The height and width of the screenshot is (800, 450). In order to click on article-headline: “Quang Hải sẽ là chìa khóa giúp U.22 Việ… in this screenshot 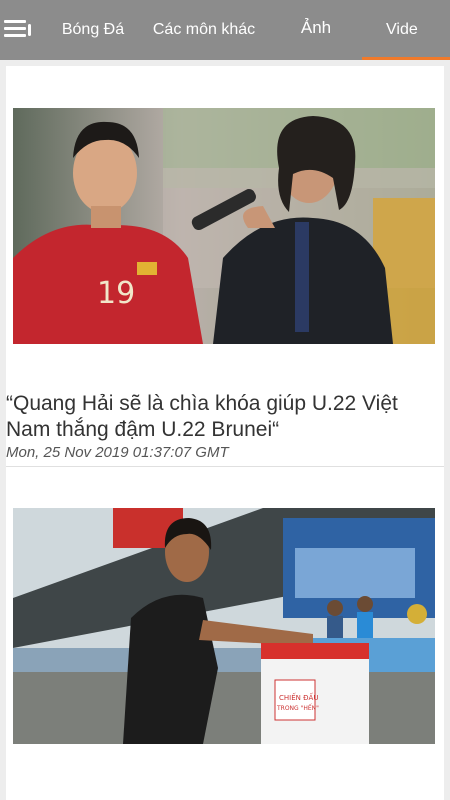, I will do `click(222, 417)`.